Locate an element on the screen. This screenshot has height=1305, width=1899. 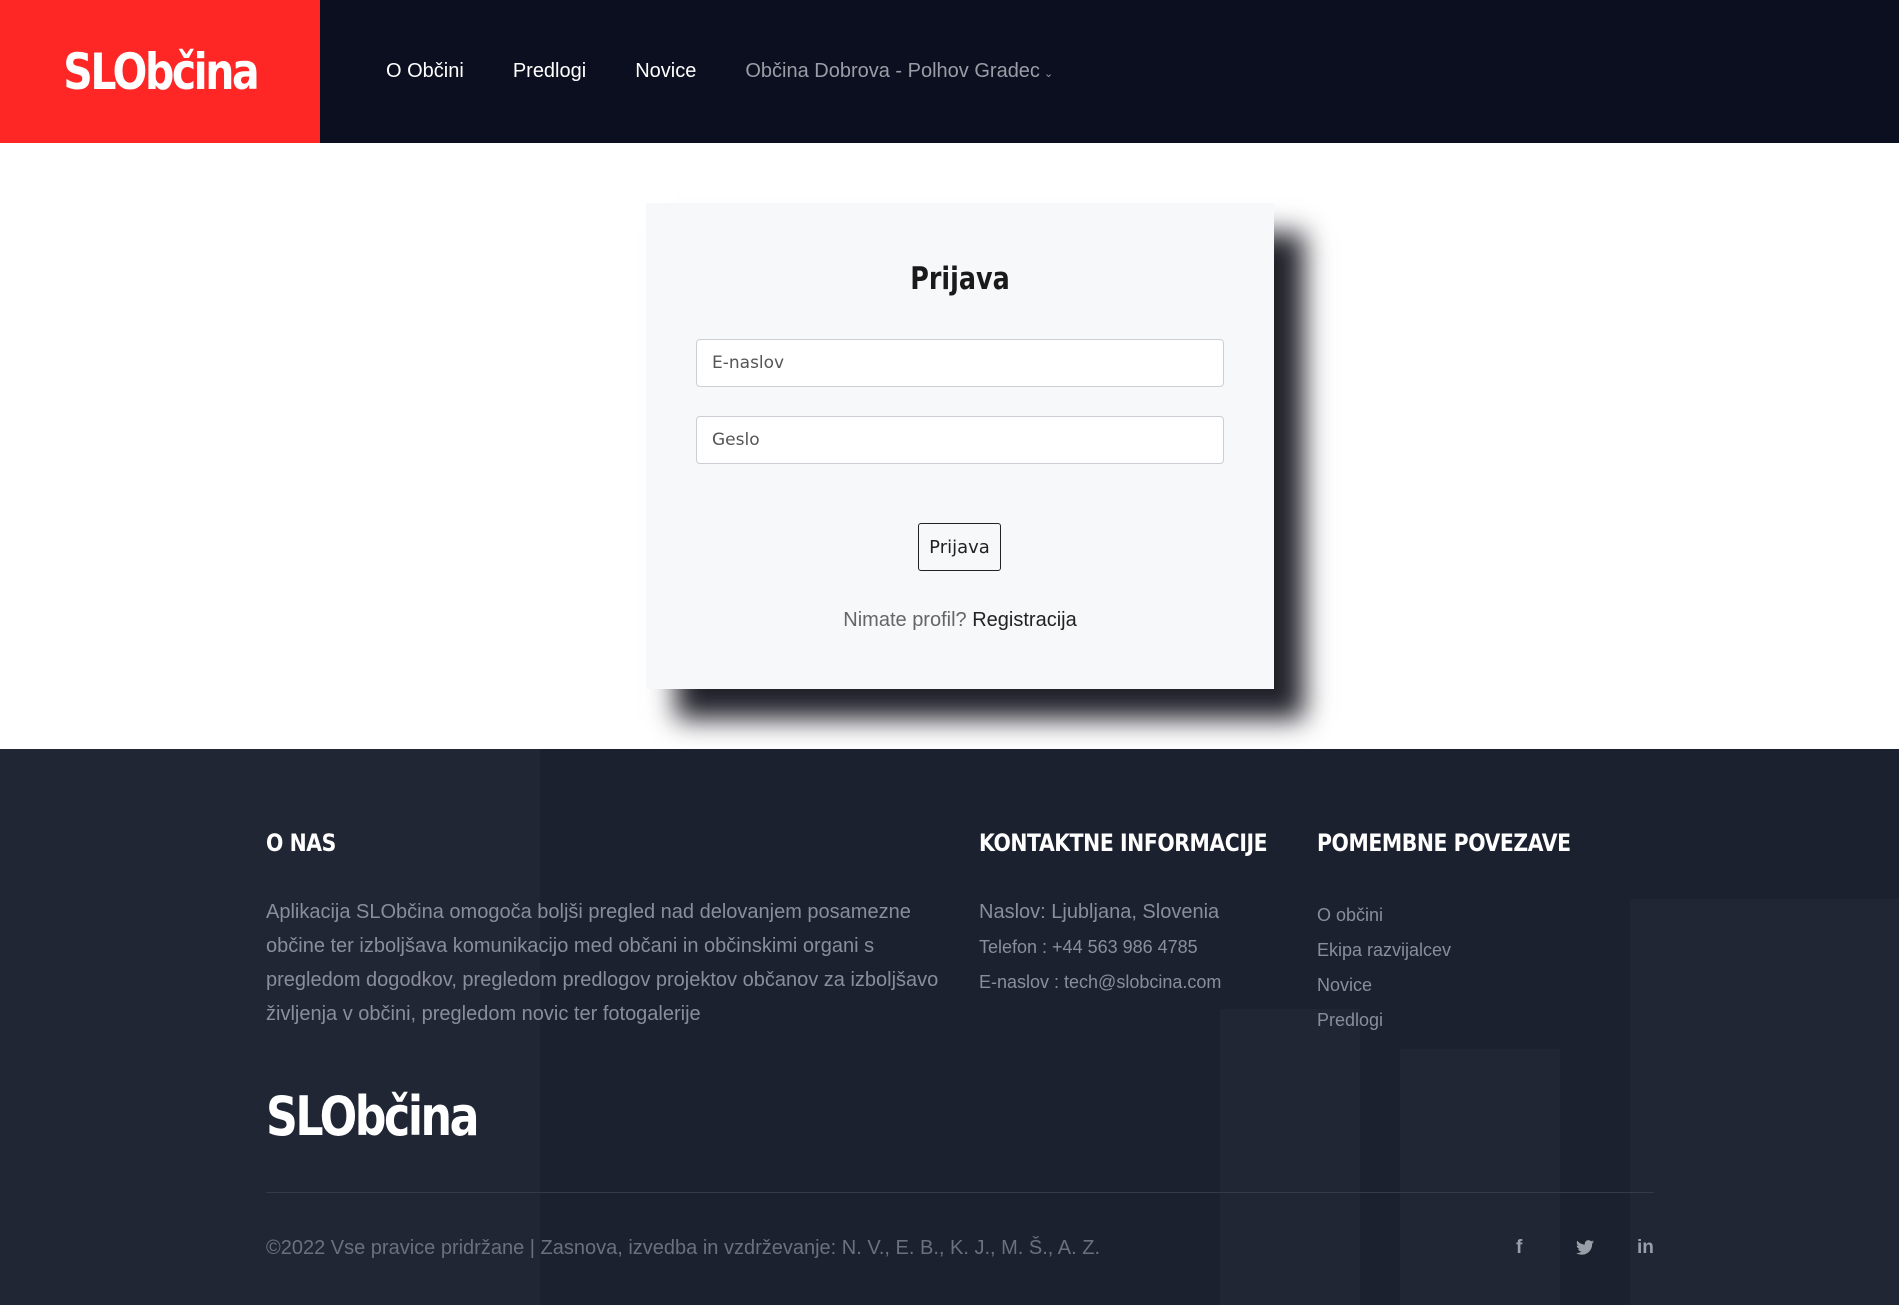
contact-heading: KONTAKTNE INFORMACIJE is located at coordinates (1123, 843).